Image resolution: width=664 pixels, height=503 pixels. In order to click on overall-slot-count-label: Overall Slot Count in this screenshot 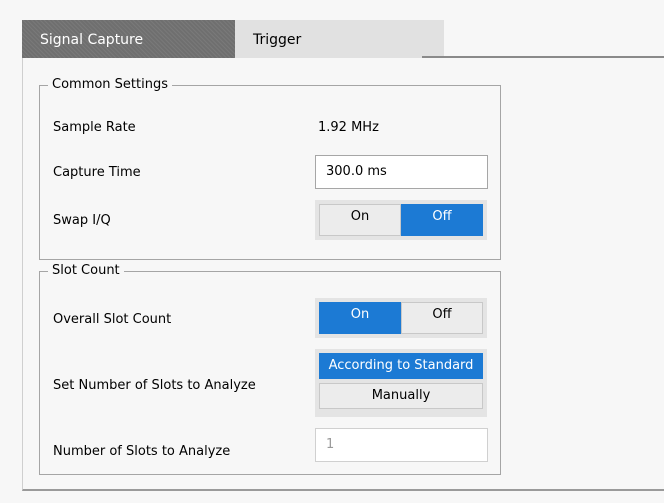, I will do `click(112, 319)`.